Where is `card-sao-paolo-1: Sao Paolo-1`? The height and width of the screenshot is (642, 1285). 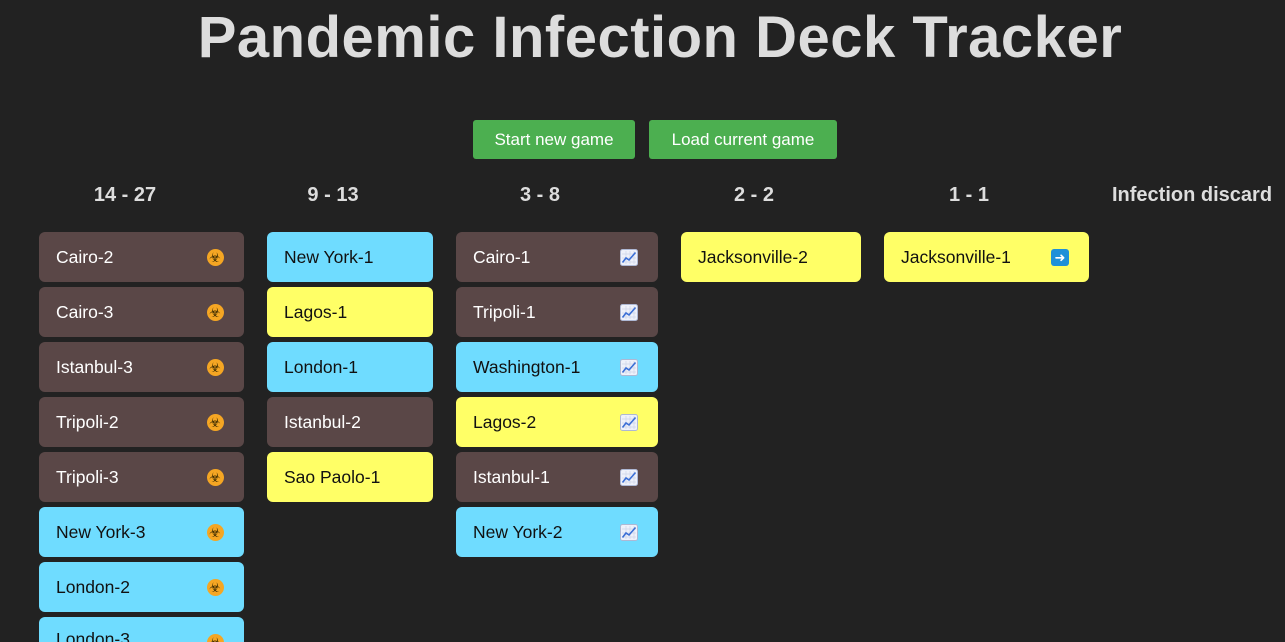
card-sao-paolo-1: Sao Paolo-1 is located at coordinates (350, 477).